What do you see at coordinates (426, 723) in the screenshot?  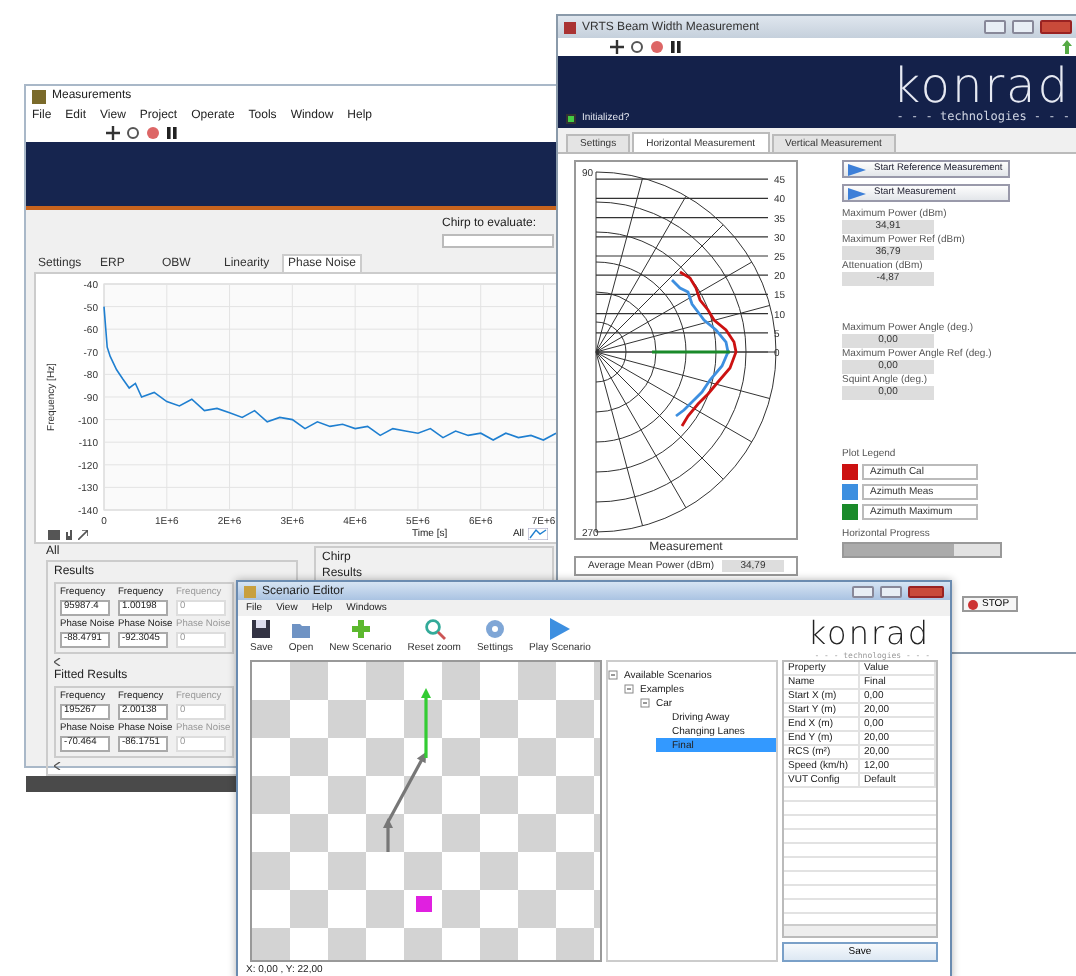 I see `heading-arrow` at bounding box center [426, 723].